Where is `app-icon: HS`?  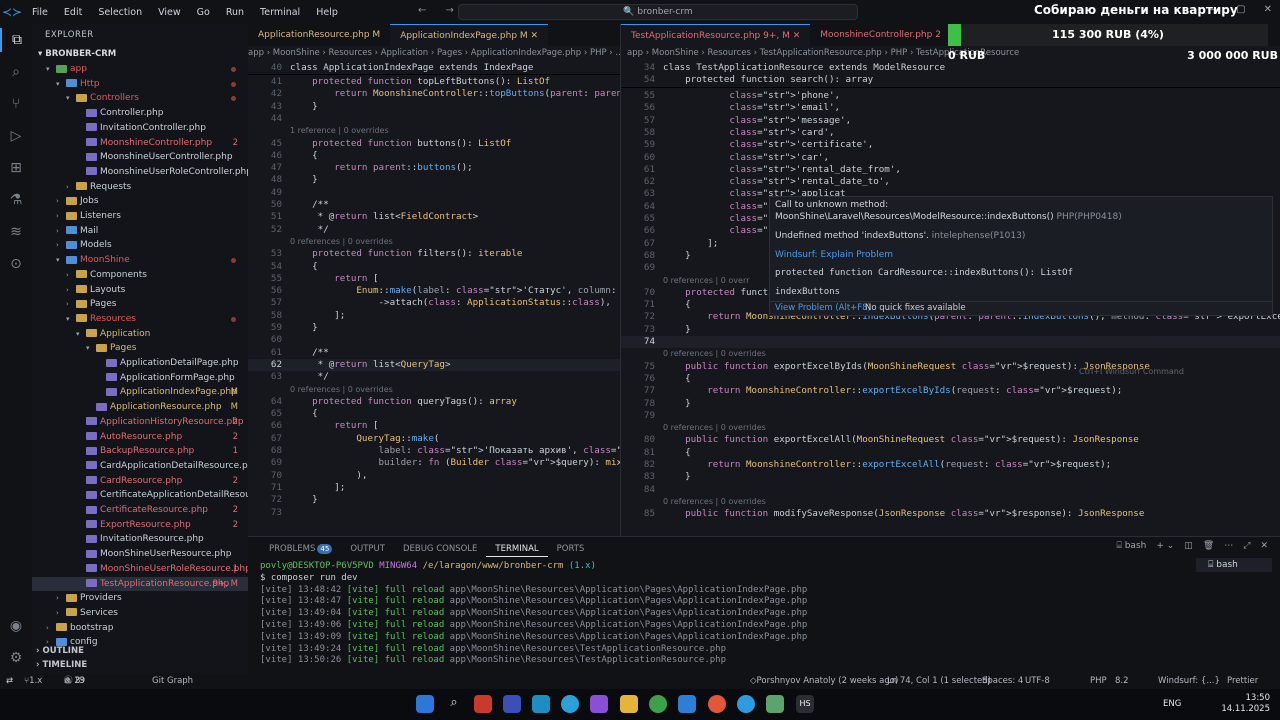 app-icon: HS is located at coordinates (805, 704).